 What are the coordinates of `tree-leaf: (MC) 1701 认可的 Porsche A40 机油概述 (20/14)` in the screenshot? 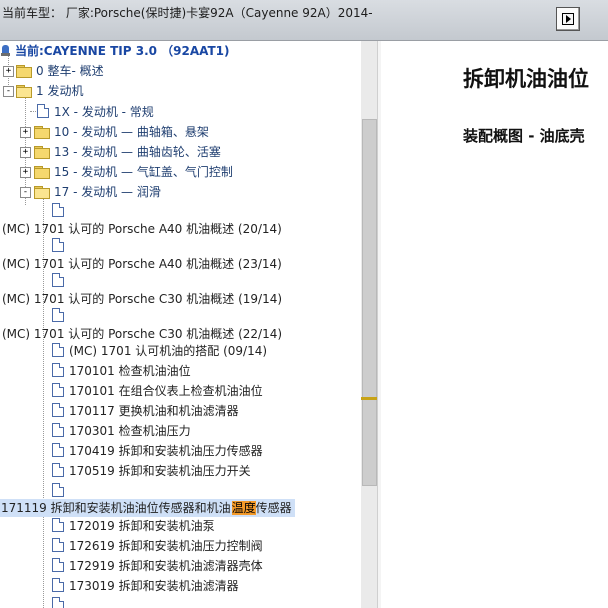 It's located at (142, 229).